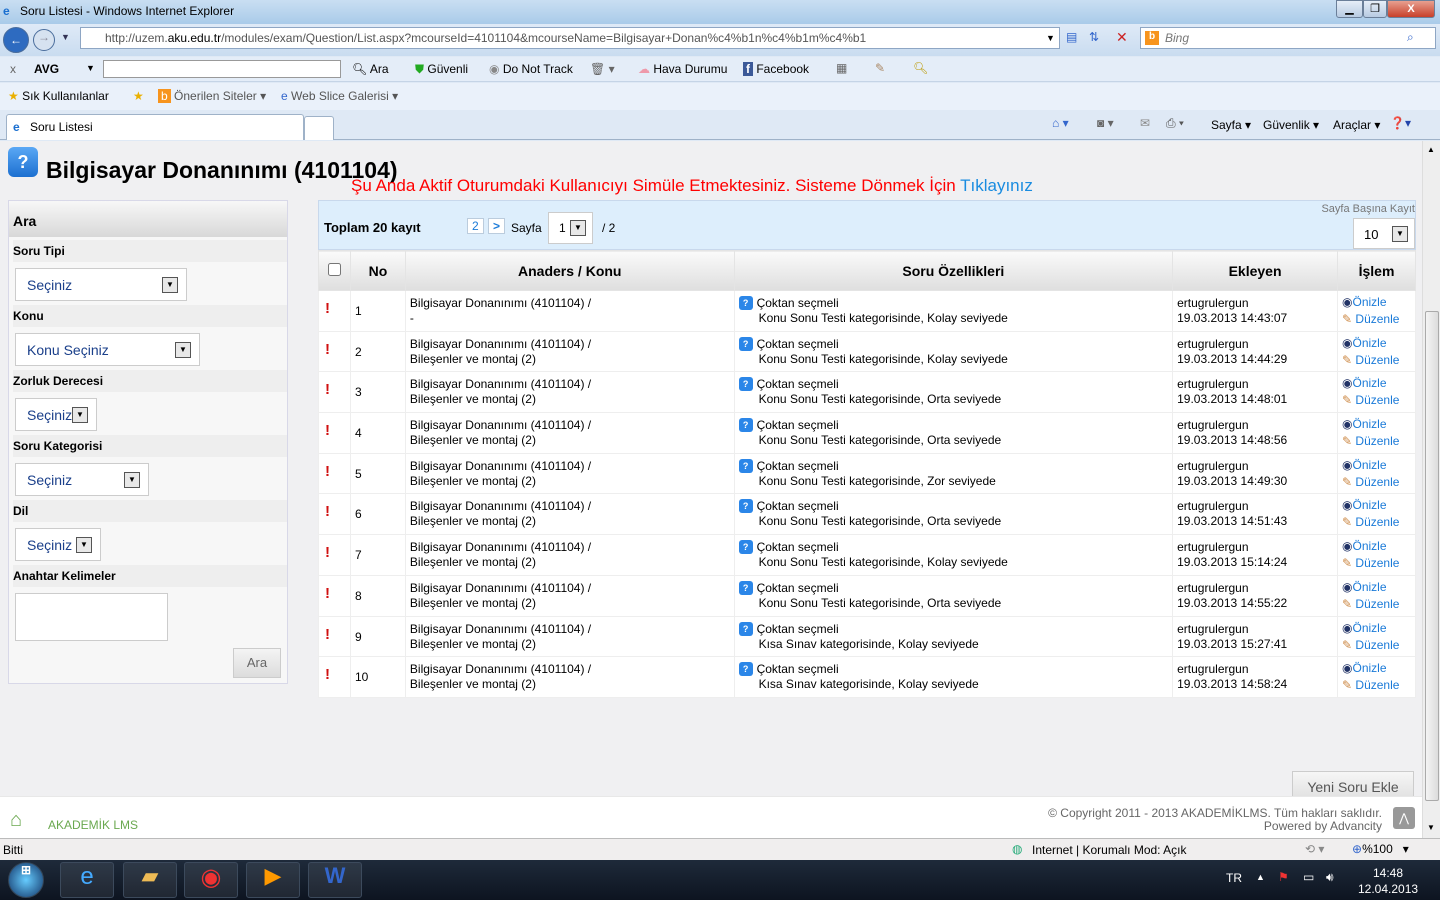  What do you see at coordinates (138, 96) in the screenshot?
I see `add-favorite-icon: ★` at bounding box center [138, 96].